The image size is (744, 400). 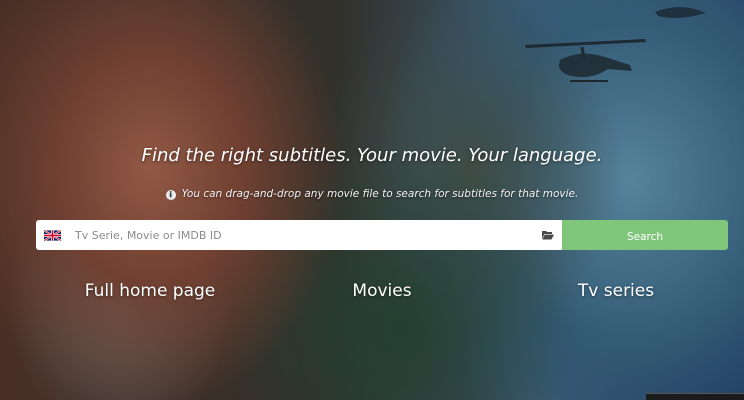 I want to click on folder-open-icon, so click(x=548, y=235).